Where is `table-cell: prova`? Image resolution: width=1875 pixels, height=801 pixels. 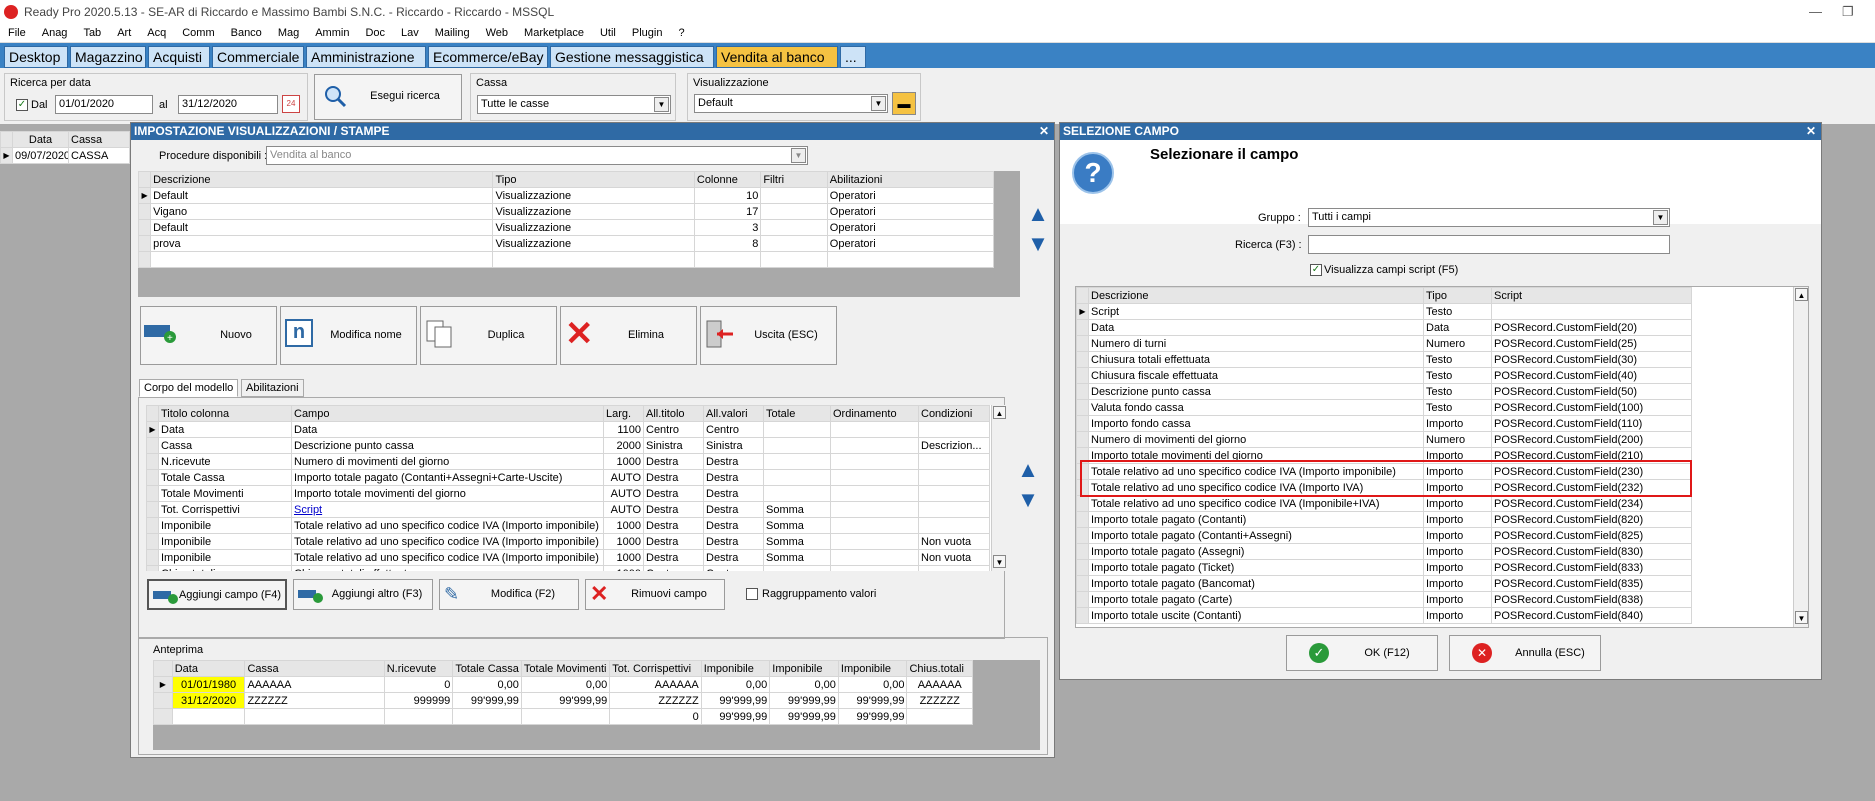 table-cell: prova is located at coordinates (322, 243).